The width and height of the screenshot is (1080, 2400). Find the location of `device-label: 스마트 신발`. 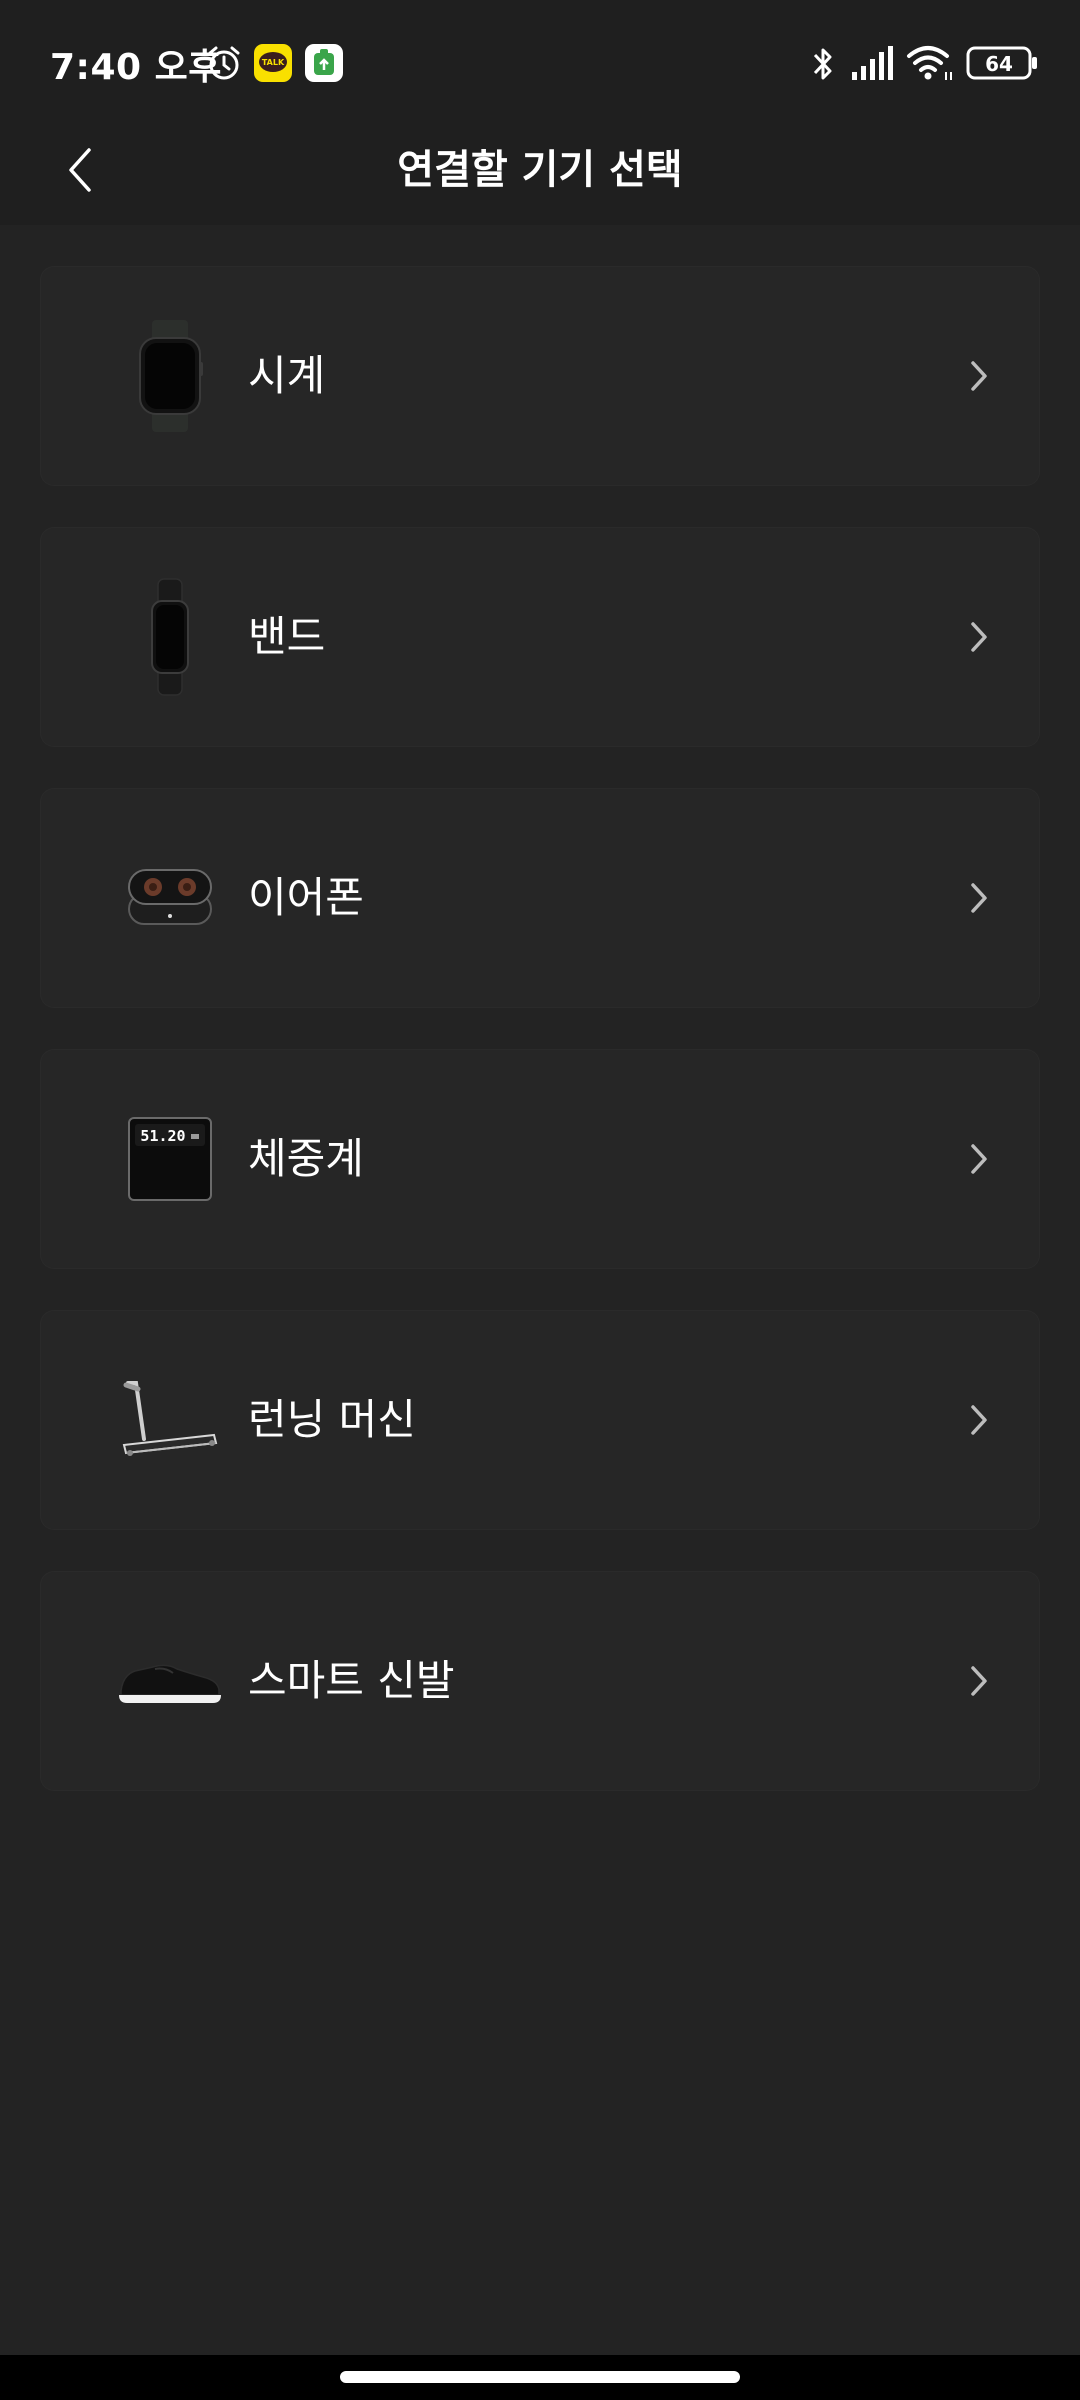

device-label: 스마트 신발 is located at coordinates (351, 1680).